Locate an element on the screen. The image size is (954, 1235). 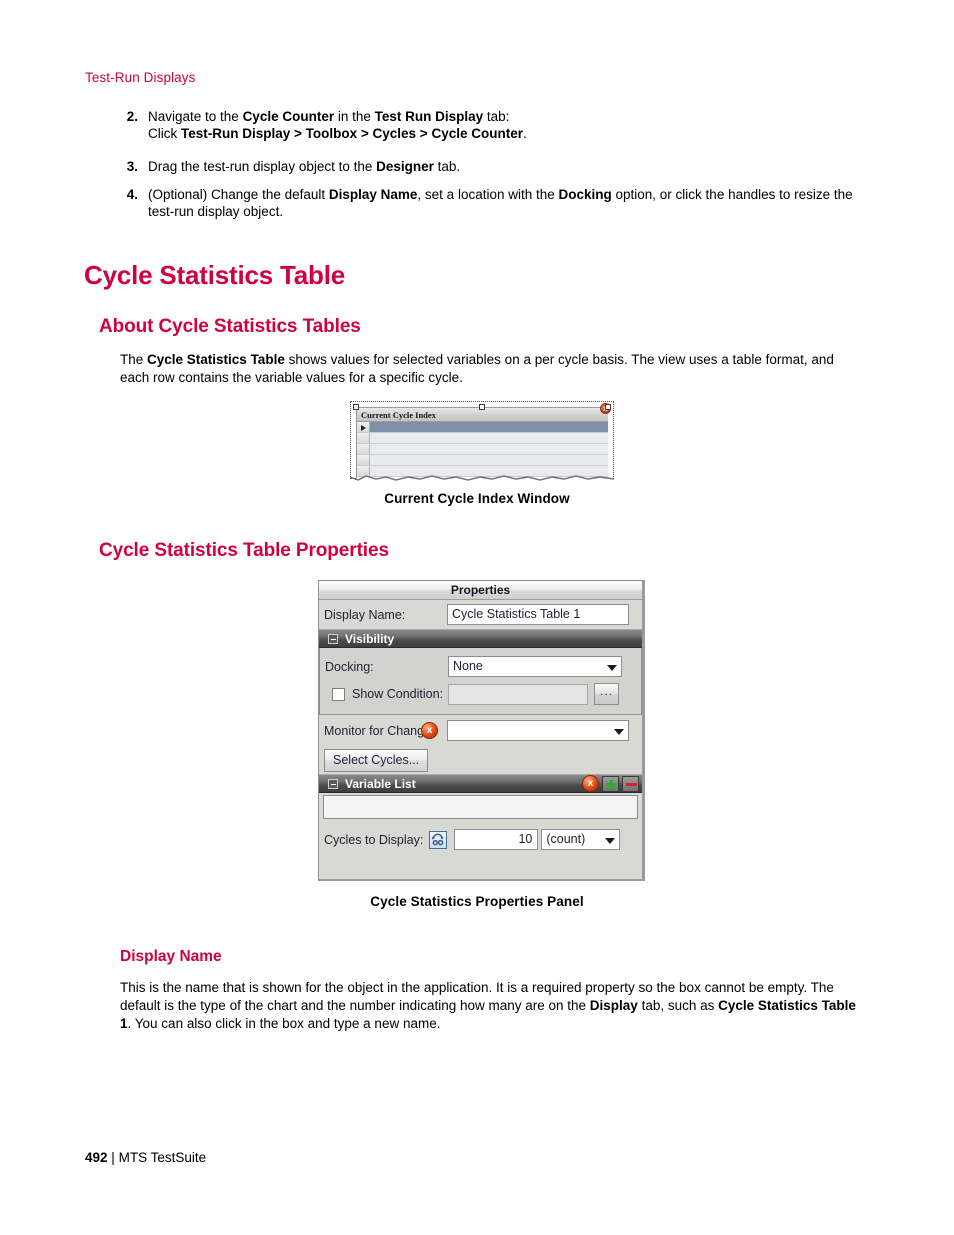
current-cycle-index-window: Current Cycle Index is located at coordinates (482, 443).